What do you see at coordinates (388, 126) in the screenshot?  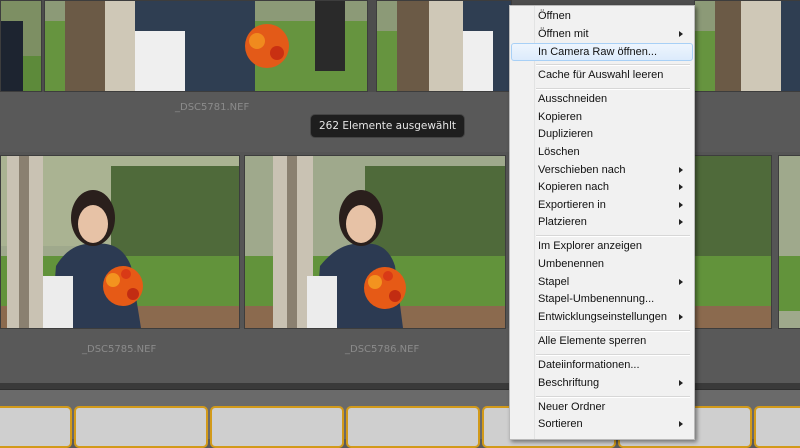 I see `selection-count-toast: 262 Elemente ausgewählt` at bounding box center [388, 126].